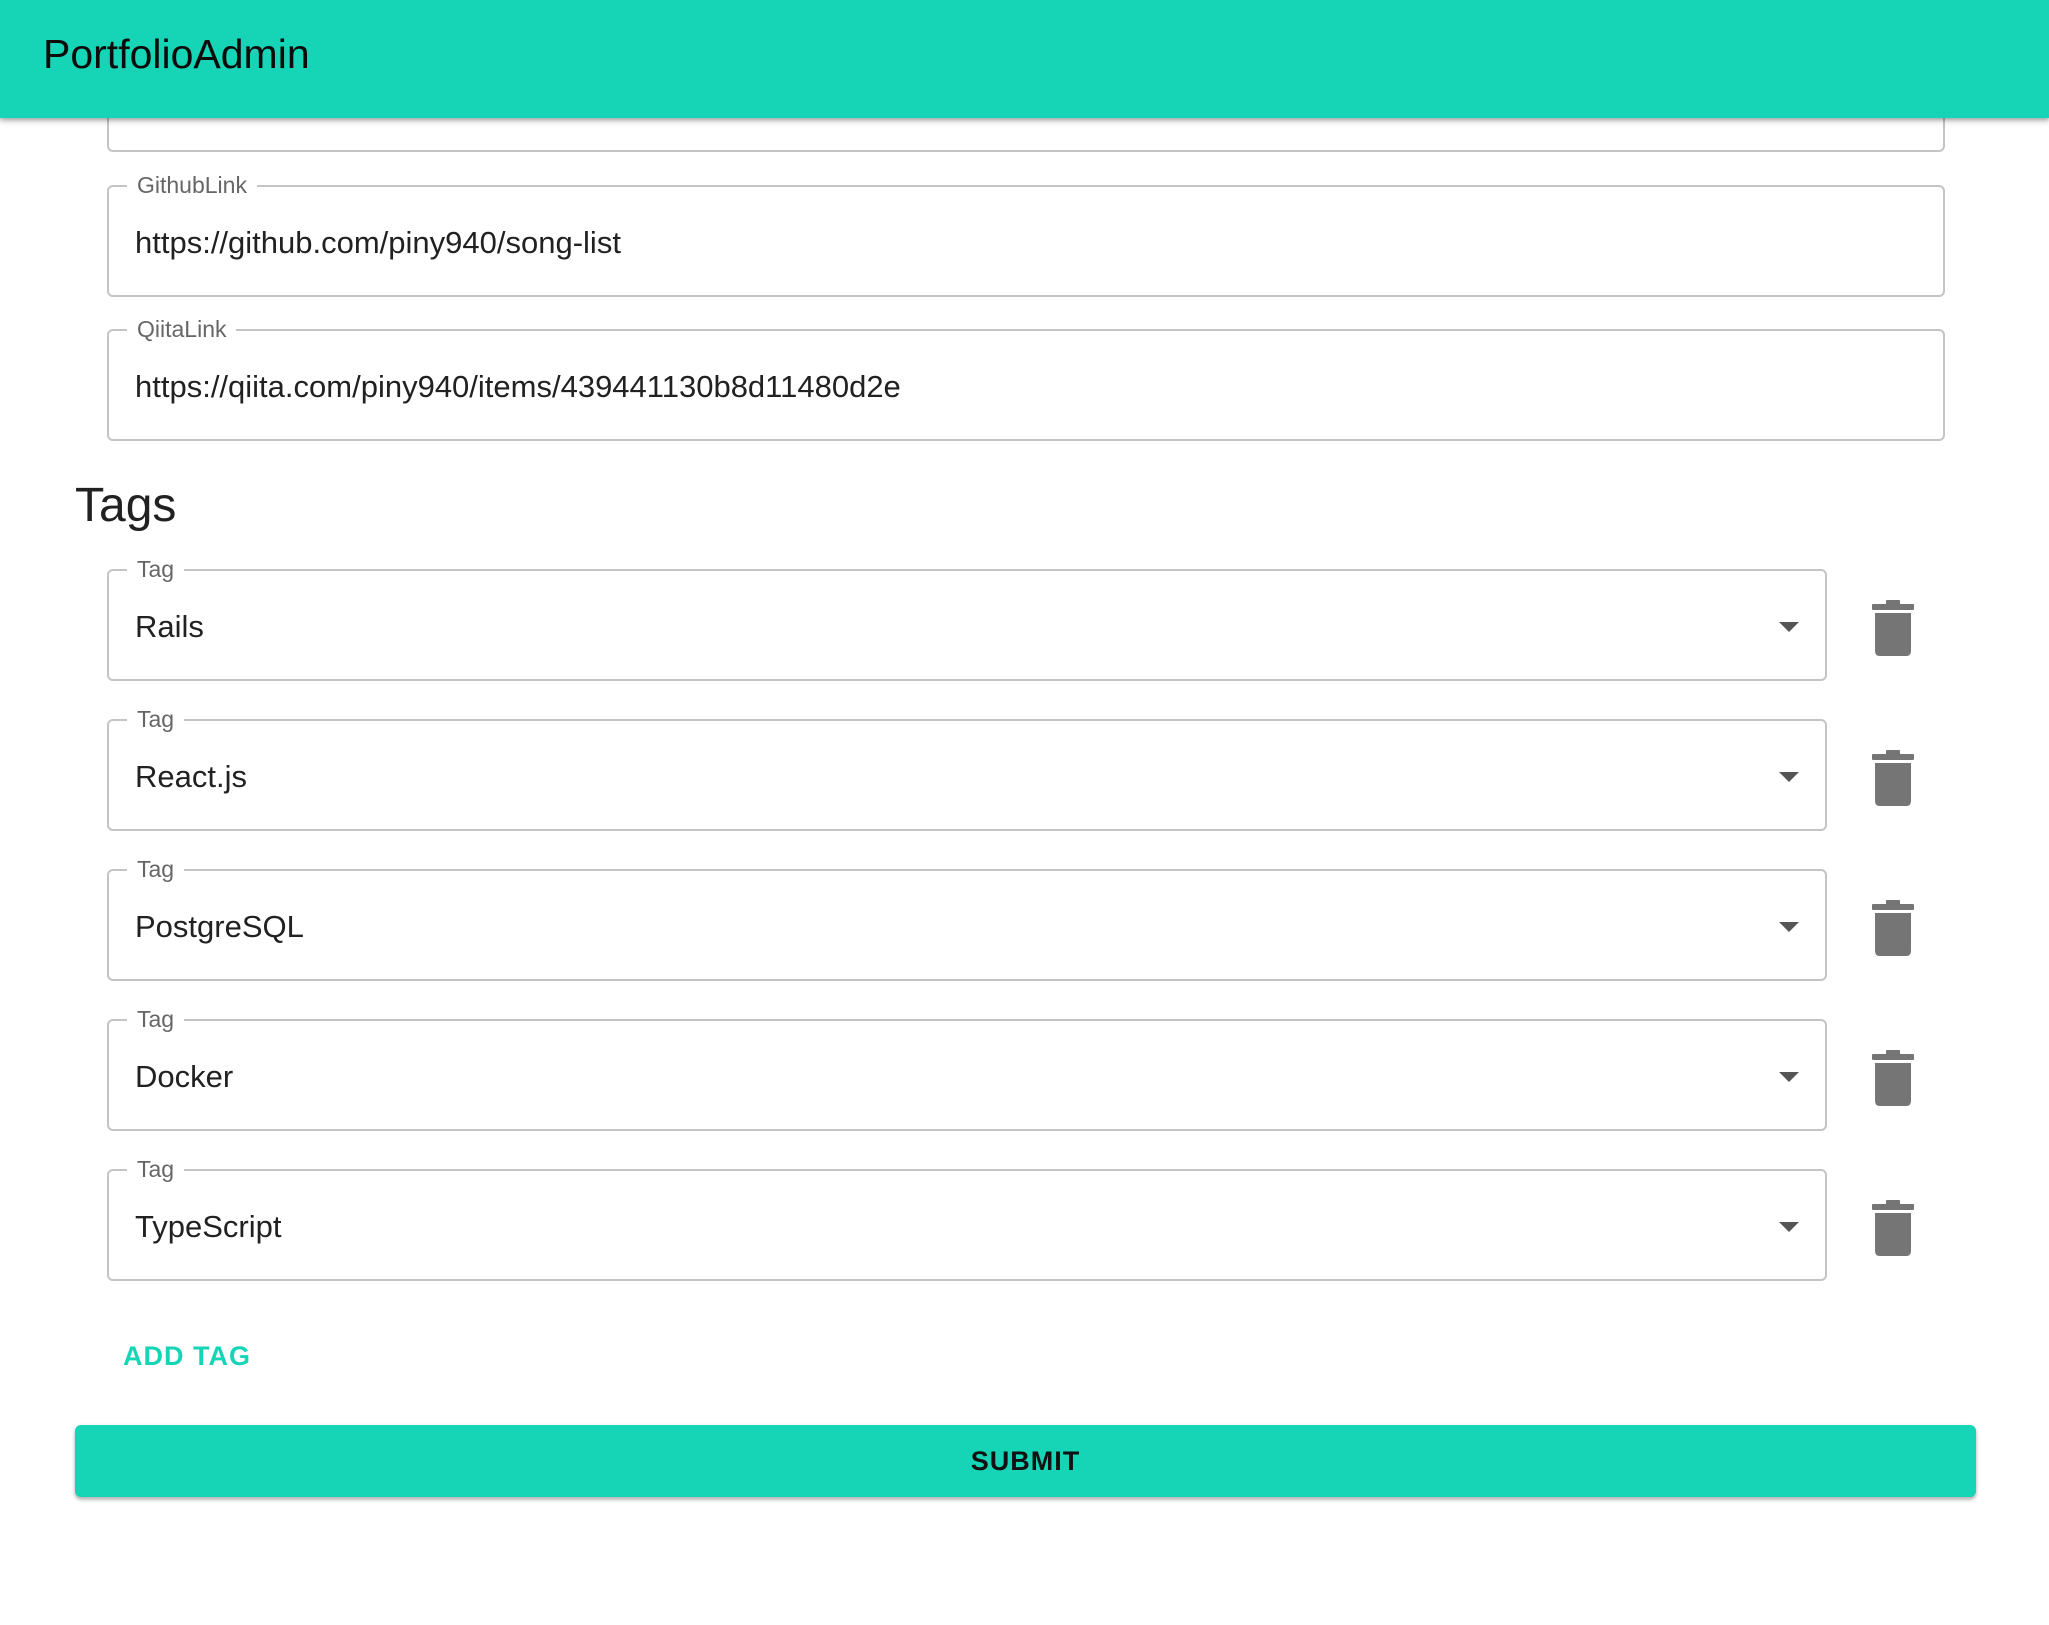  What do you see at coordinates (208, 1226) in the screenshot?
I see `tag-select-value: TypeScript` at bounding box center [208, 1226].